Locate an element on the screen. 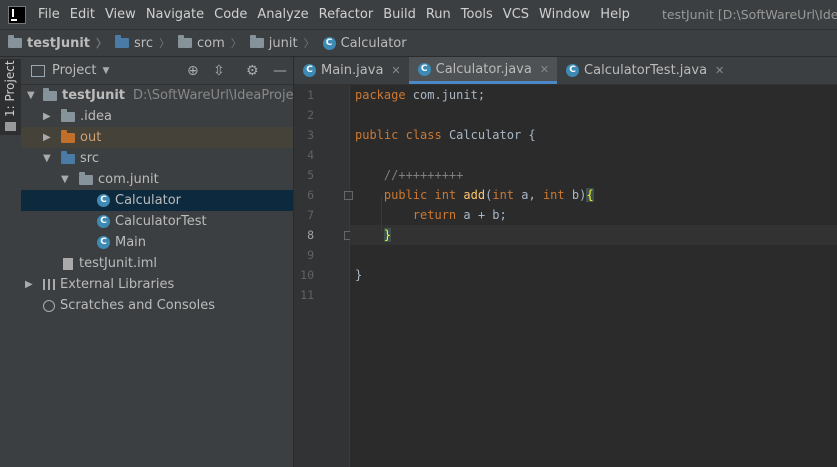  line-number: 11 is located at coordinates (307, 295).